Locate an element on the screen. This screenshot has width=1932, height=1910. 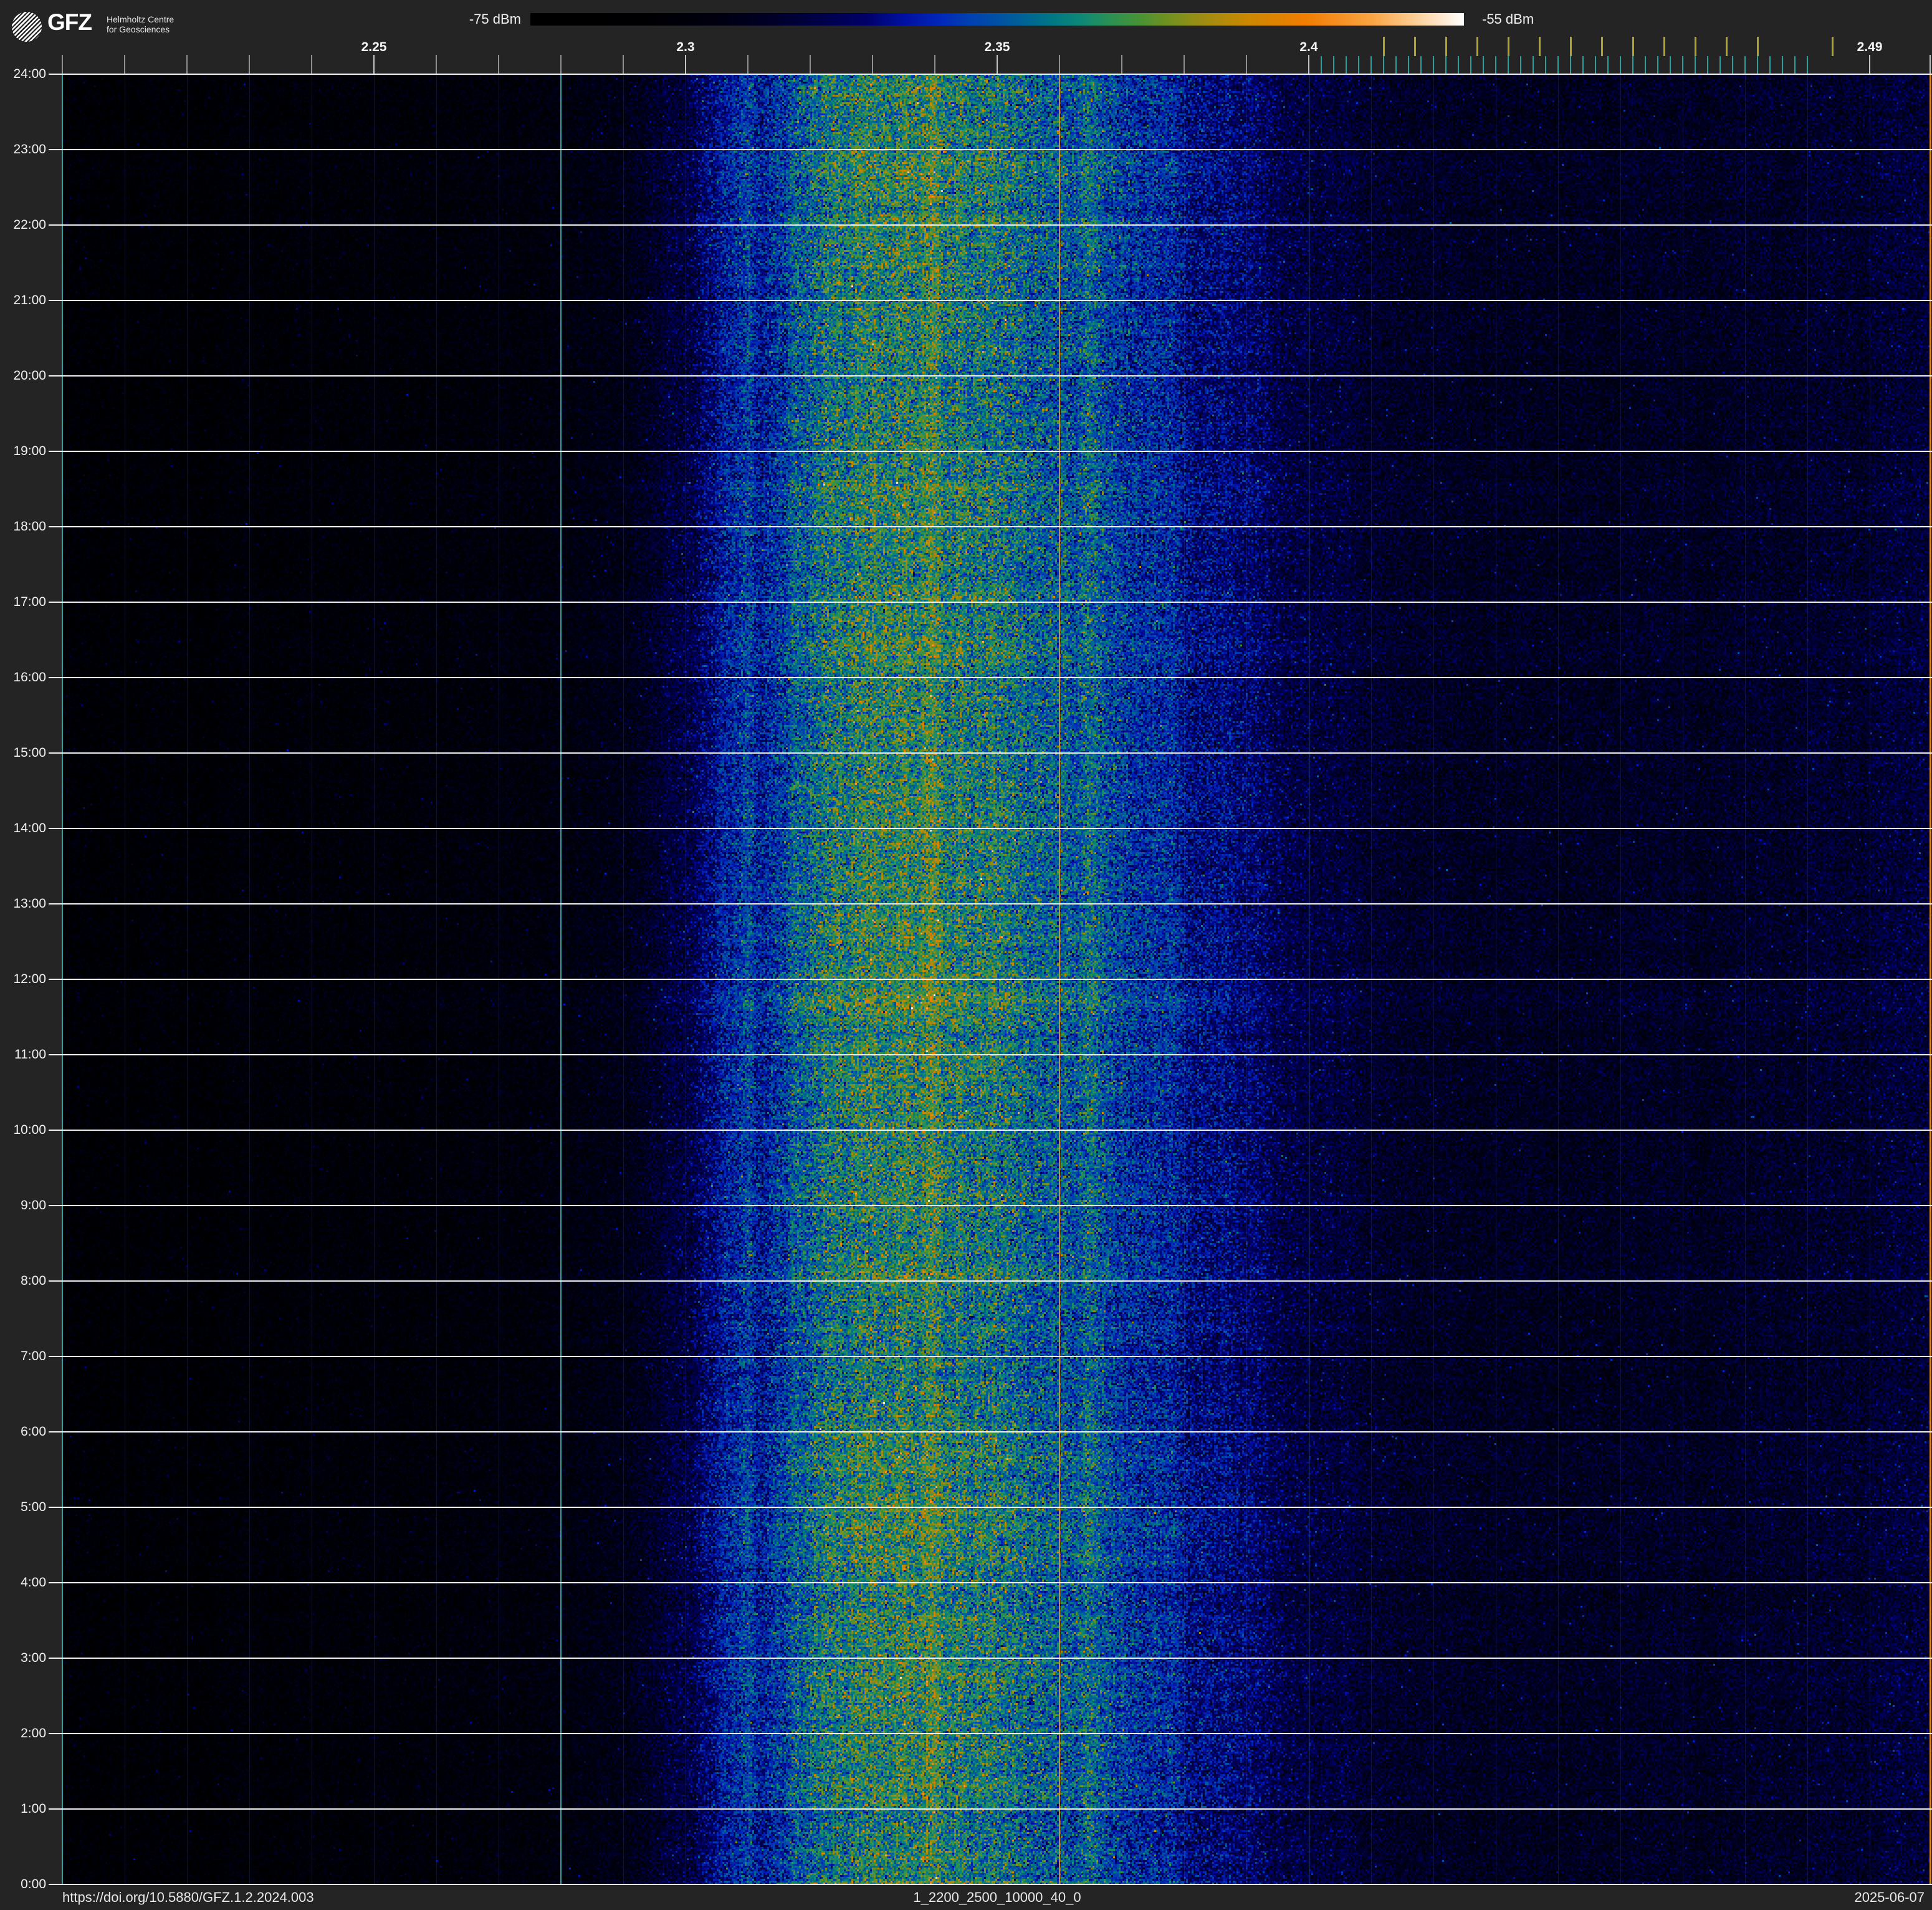
hour-label: 18:00 is located at coordinates (29, 526).